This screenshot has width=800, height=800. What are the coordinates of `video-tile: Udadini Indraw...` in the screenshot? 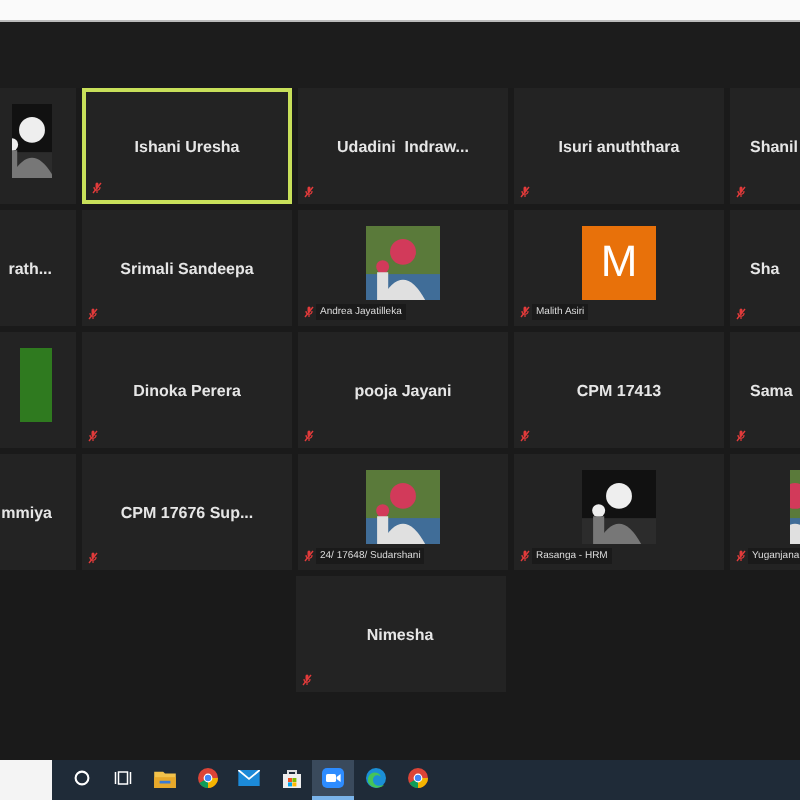 It's located at (403, 146).